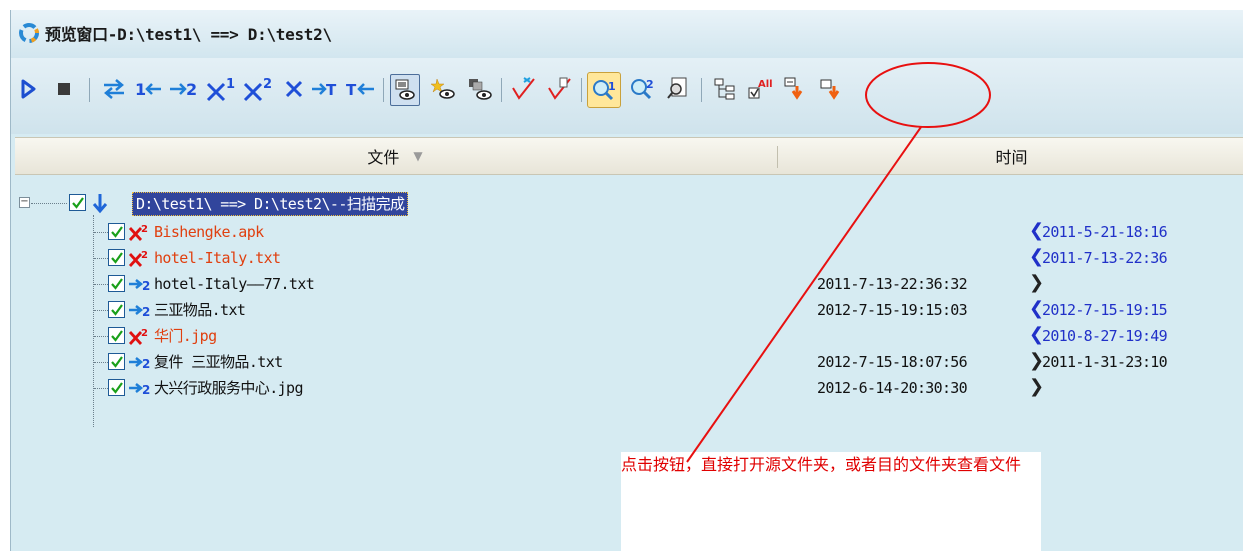  I want to click on highlight-circle, so click(928, 95).